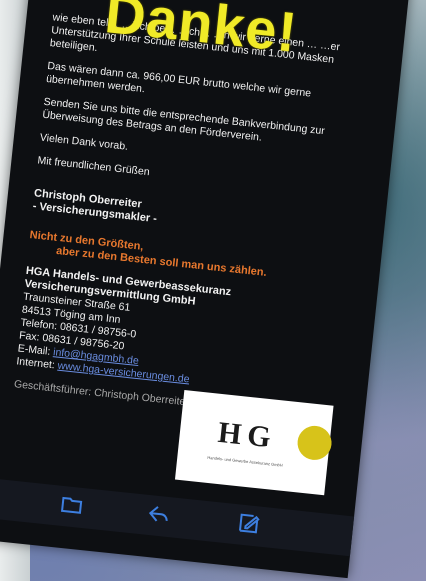 The image size is (426, 581). Describe the element at coordinates (249, 523) in the screenshot. I see `compose-icon` at that location.